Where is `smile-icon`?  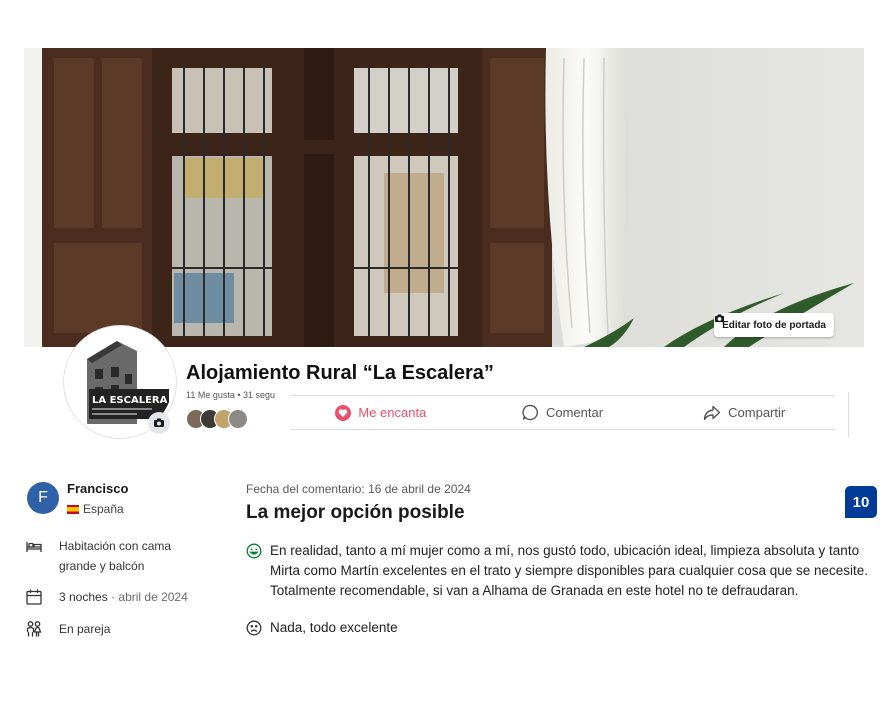 smile-icon is located at coordinates (254, 551).